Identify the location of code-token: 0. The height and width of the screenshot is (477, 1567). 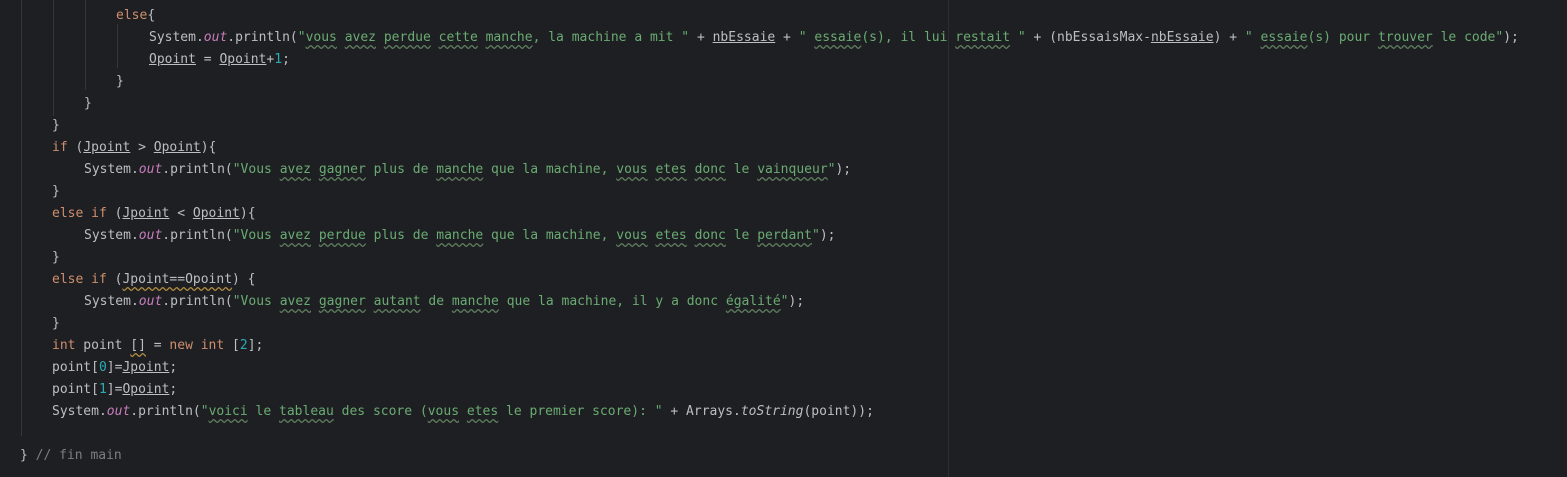
(102, 367).